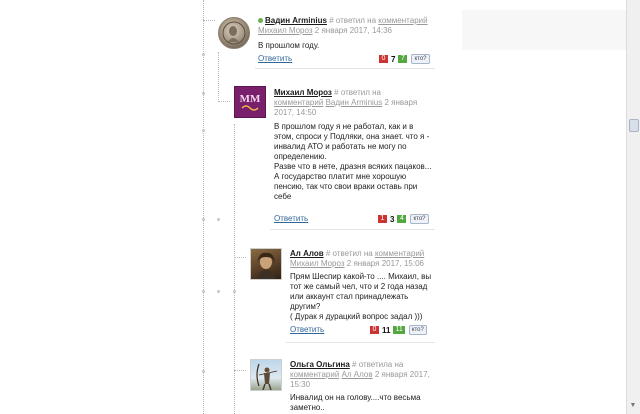 The width and height of the screenshot is (640, 414). I want to click on author-link: Михаил Мороз, so click(303, 92).